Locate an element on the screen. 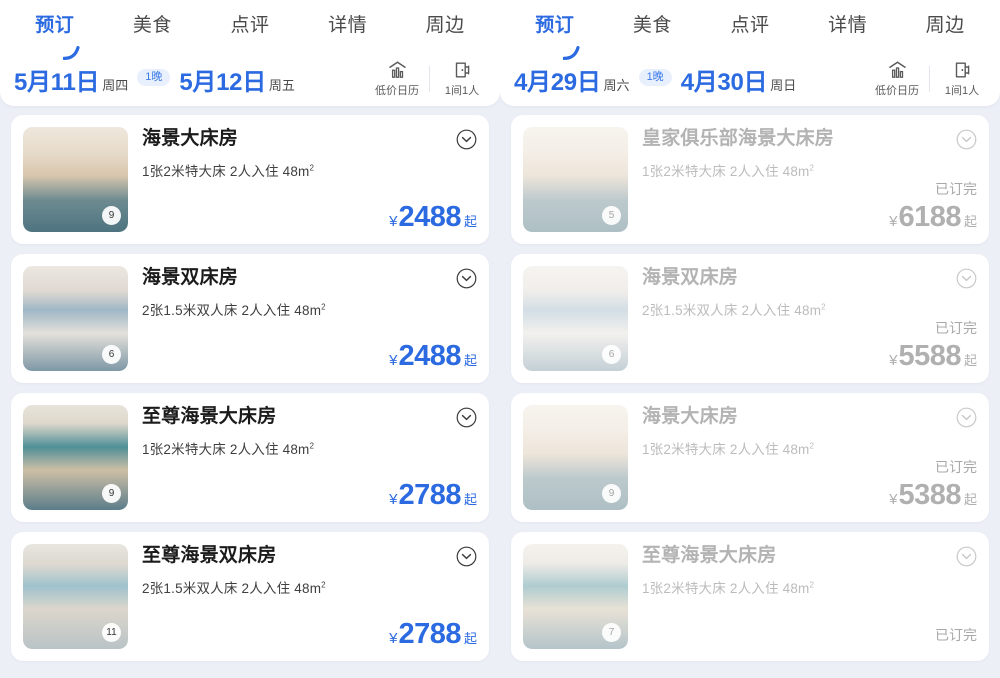 The image size is (1000, 678). checkin-date: 5月11日 is located at coordinates (57, 82).